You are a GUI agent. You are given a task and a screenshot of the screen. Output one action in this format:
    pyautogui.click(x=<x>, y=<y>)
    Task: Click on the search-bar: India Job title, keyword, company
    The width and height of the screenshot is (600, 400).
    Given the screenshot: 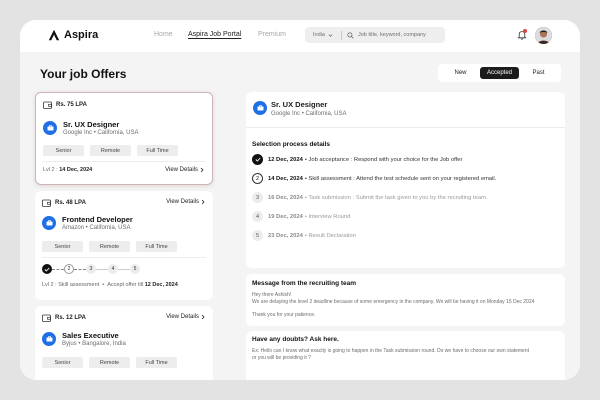 What is the action you would take?
    pyautogui.click(x=375, y=35)
    